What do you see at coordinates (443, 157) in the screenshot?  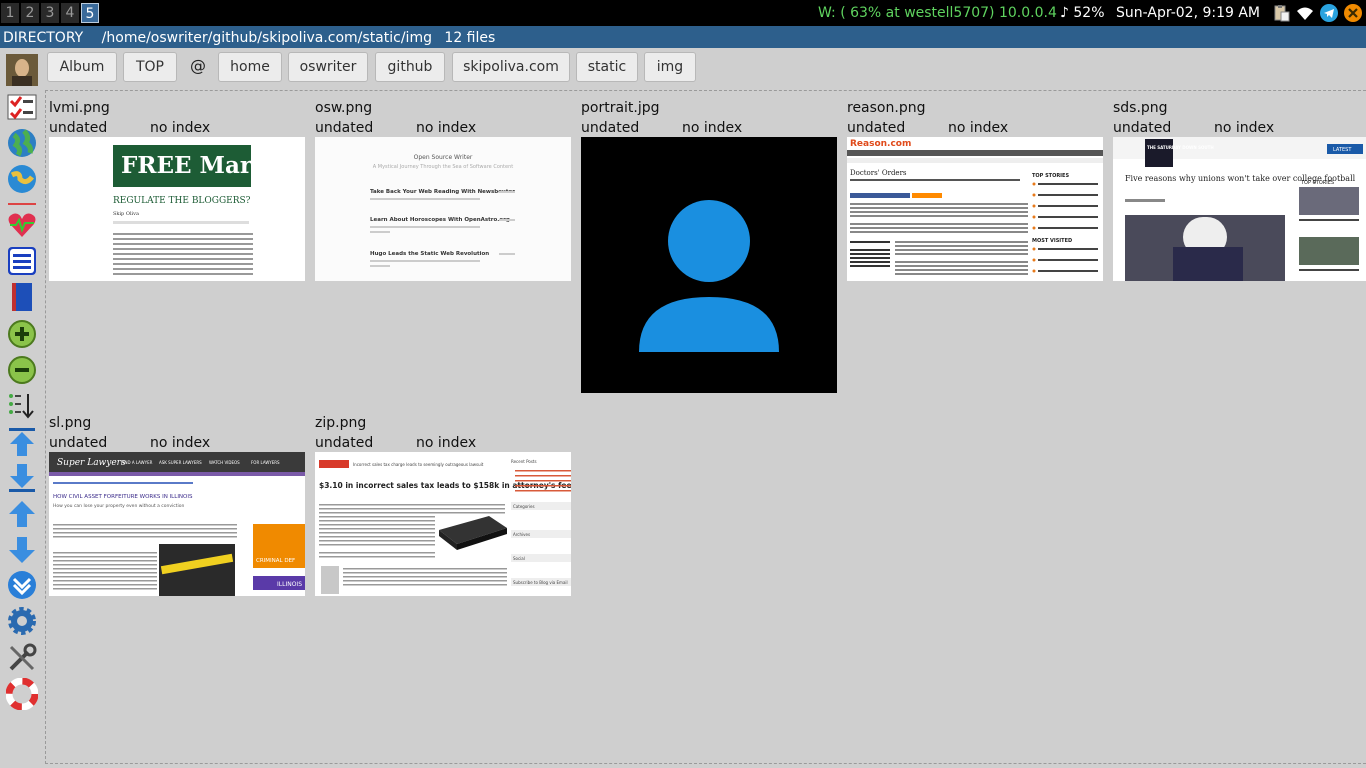 I see `thumb-title: Open Source Writer` at bounding box center [443, 157].